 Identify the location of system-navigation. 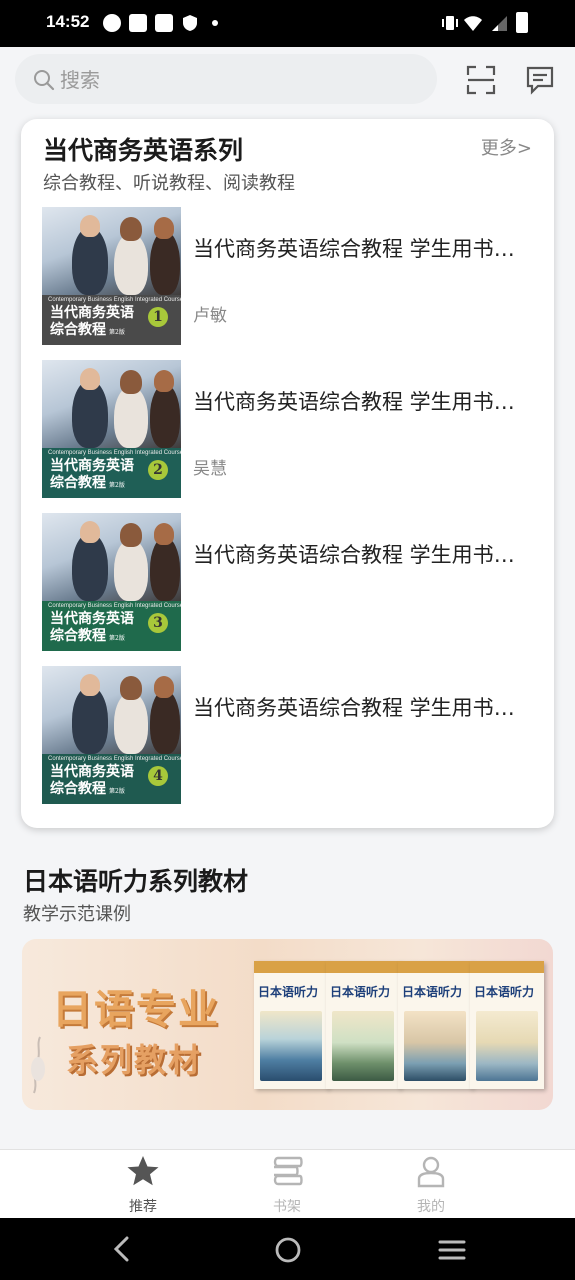
(287, 1249).